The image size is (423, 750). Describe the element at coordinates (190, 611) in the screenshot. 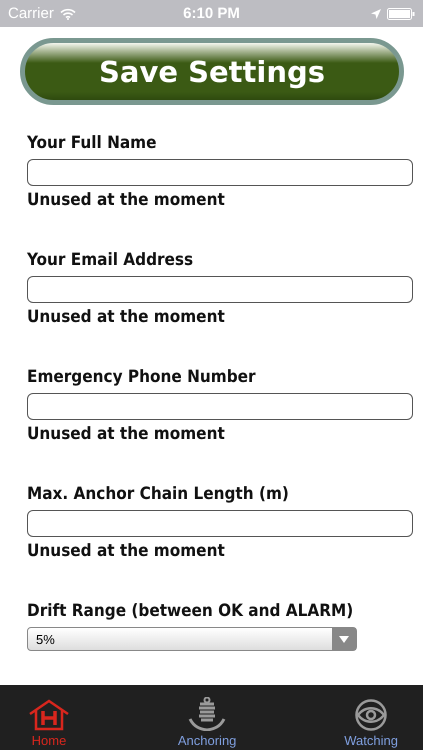

I see `field-label: Drift Range (between OK and ALARM)` at that location.